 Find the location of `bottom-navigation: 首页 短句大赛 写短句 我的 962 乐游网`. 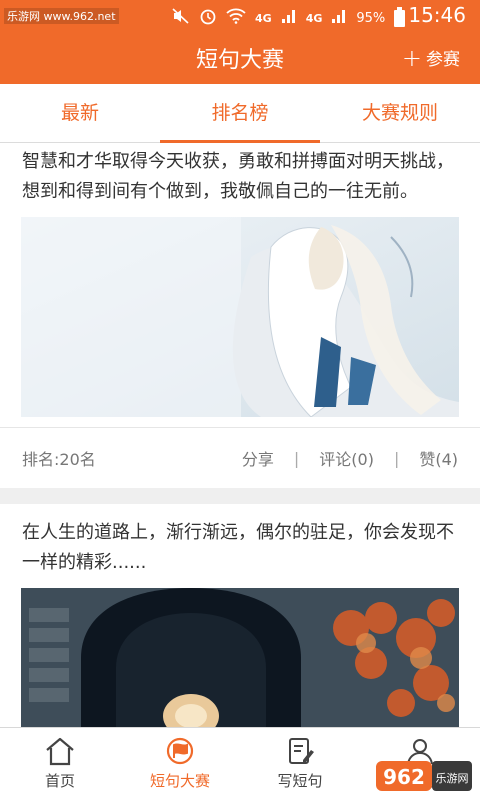

bottom-navigation: 首页 短句大赛 写短句 我的 962 乐游网 is located at coordinates (240, 764).